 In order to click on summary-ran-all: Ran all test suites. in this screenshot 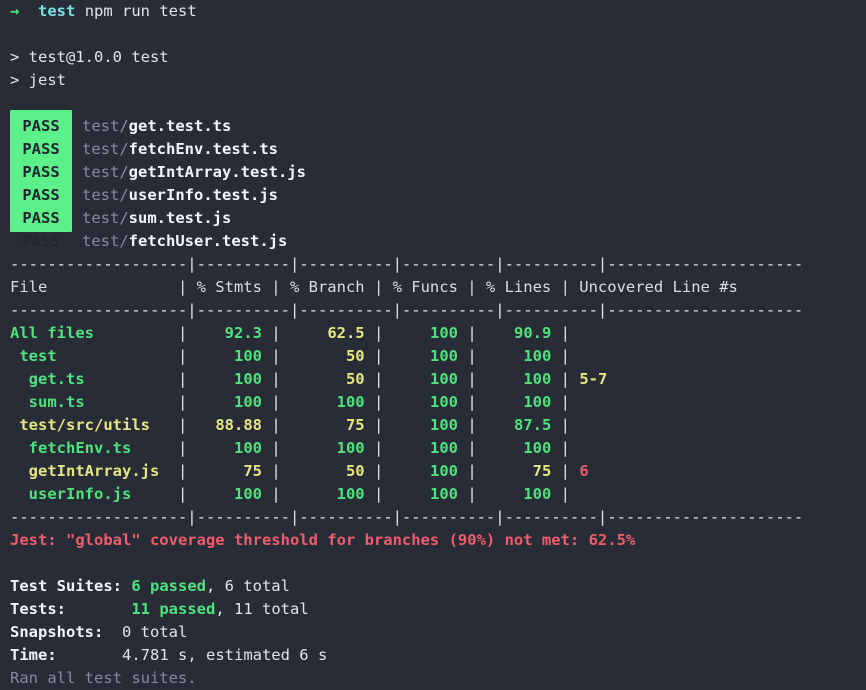, I will do `click(103, 678)`.